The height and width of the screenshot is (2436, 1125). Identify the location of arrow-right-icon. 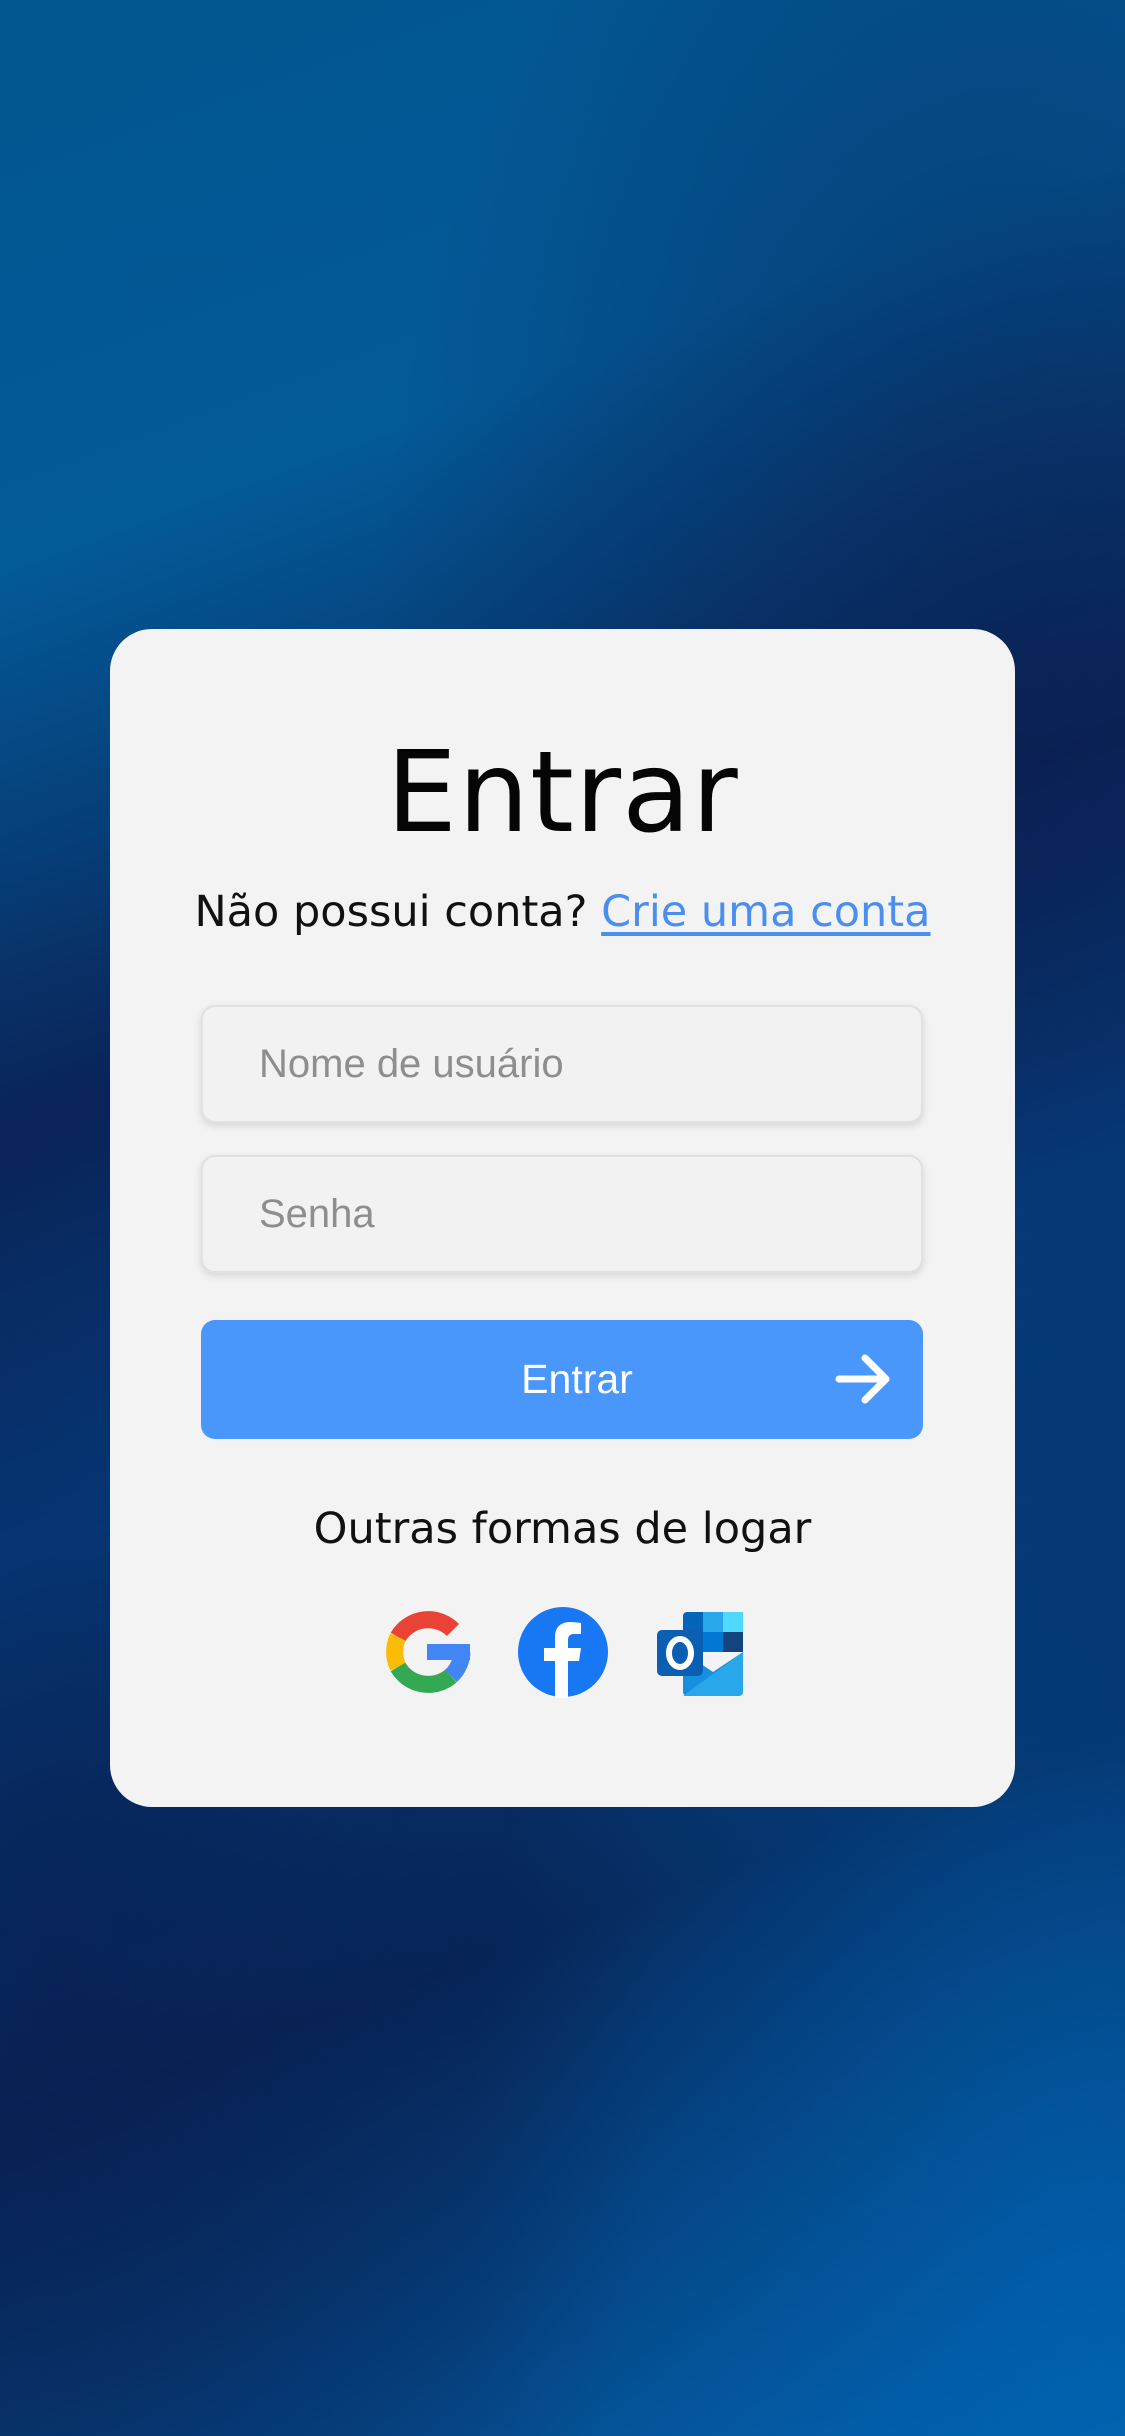
(862, 1379).